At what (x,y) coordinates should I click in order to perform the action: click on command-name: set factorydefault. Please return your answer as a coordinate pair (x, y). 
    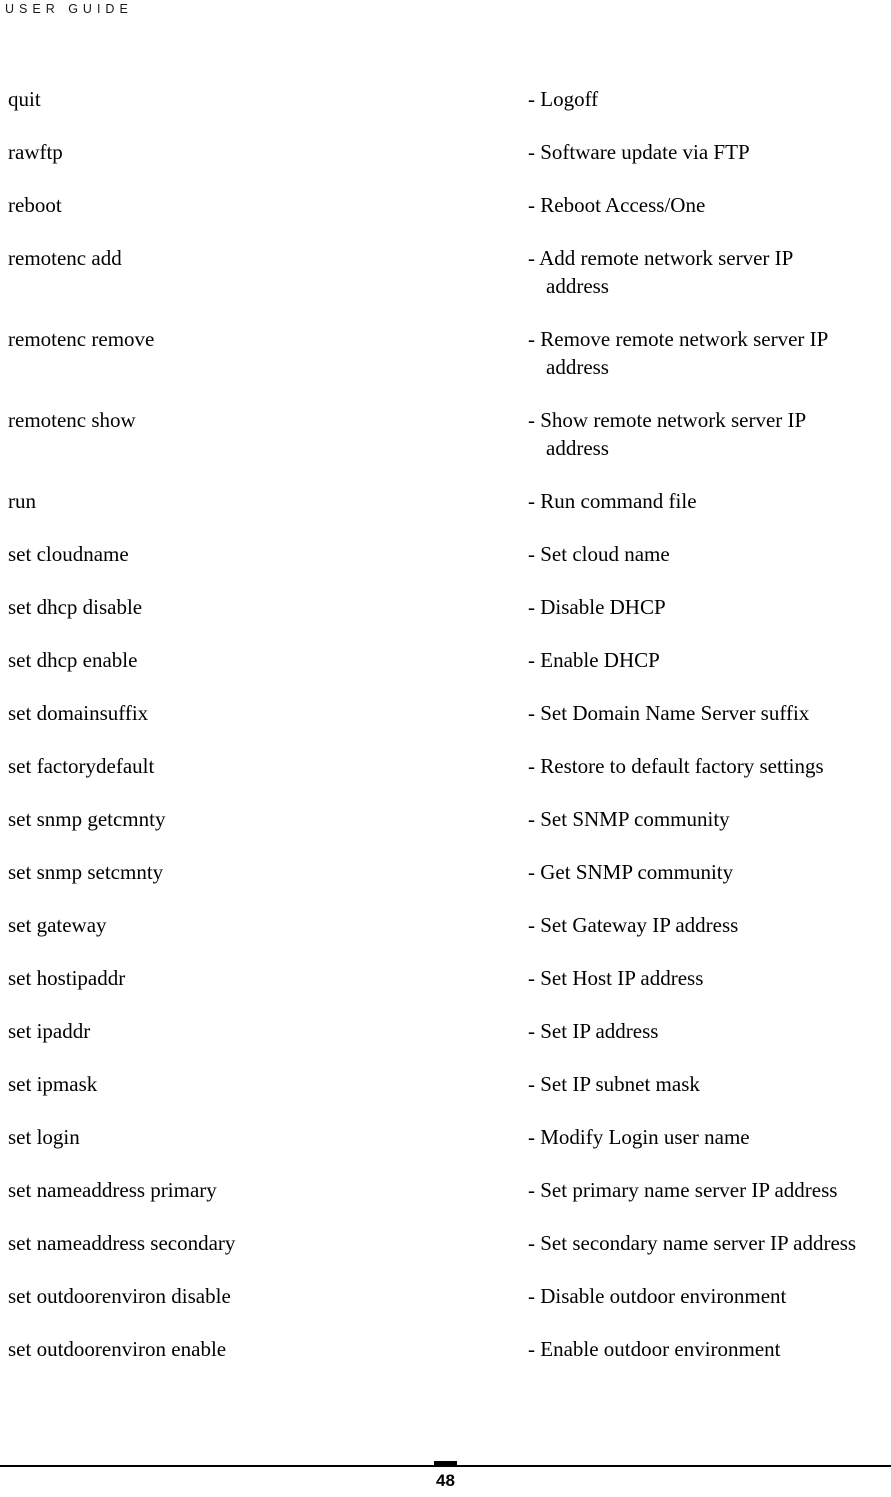
    Looking at the image, I should click on (81, 766).